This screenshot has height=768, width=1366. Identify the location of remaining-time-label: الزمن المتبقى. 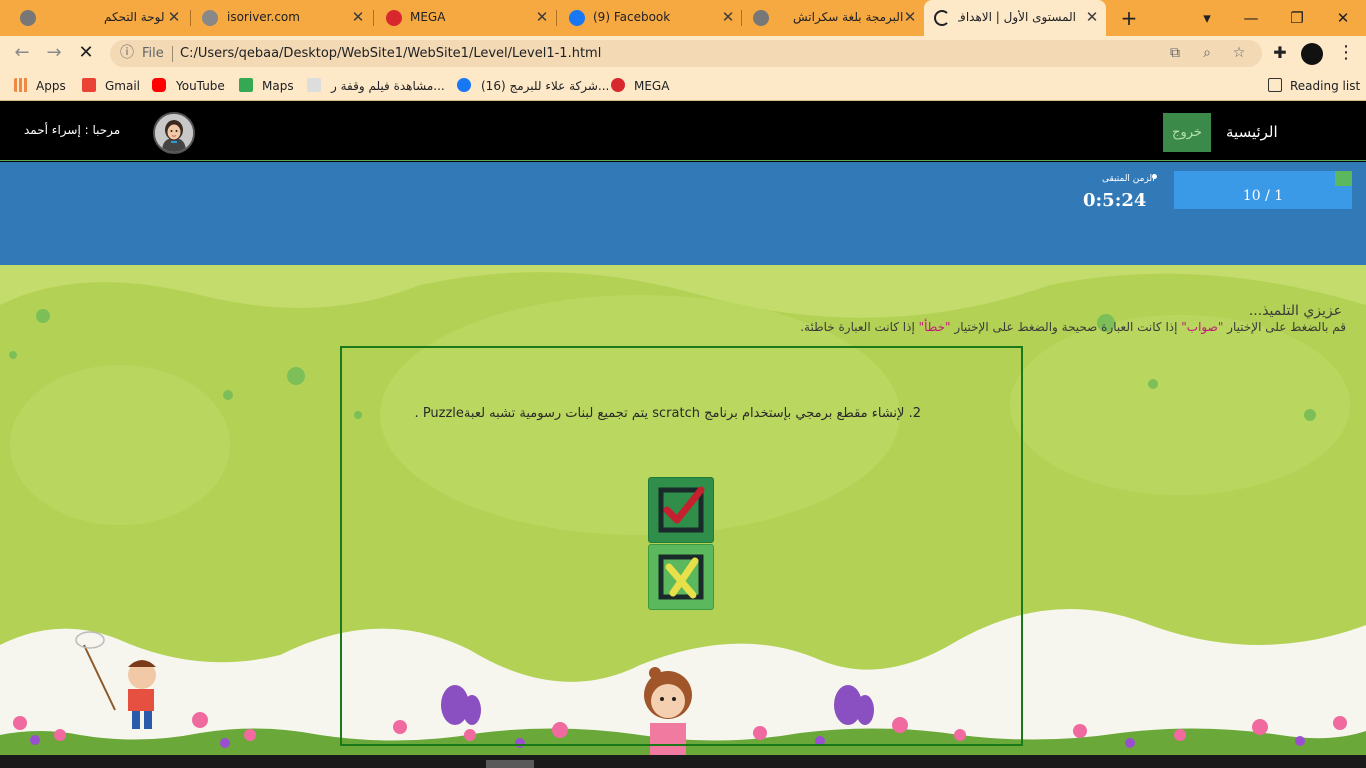
(1128, 179).